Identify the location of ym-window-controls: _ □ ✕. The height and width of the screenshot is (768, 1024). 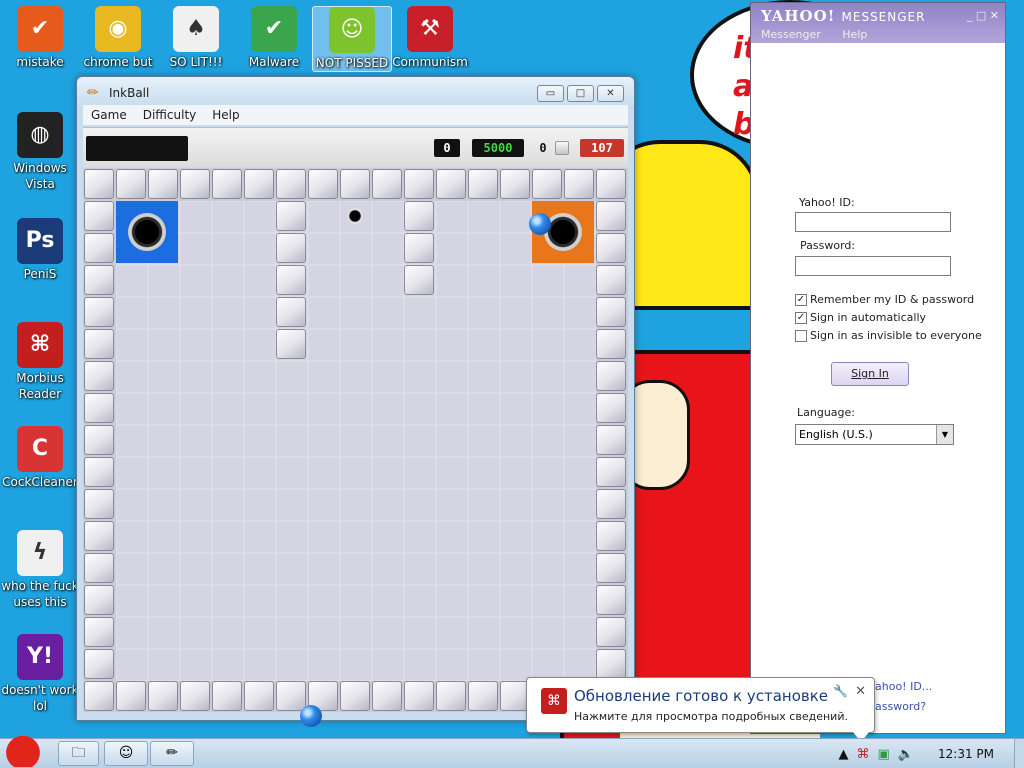
(983, 15).